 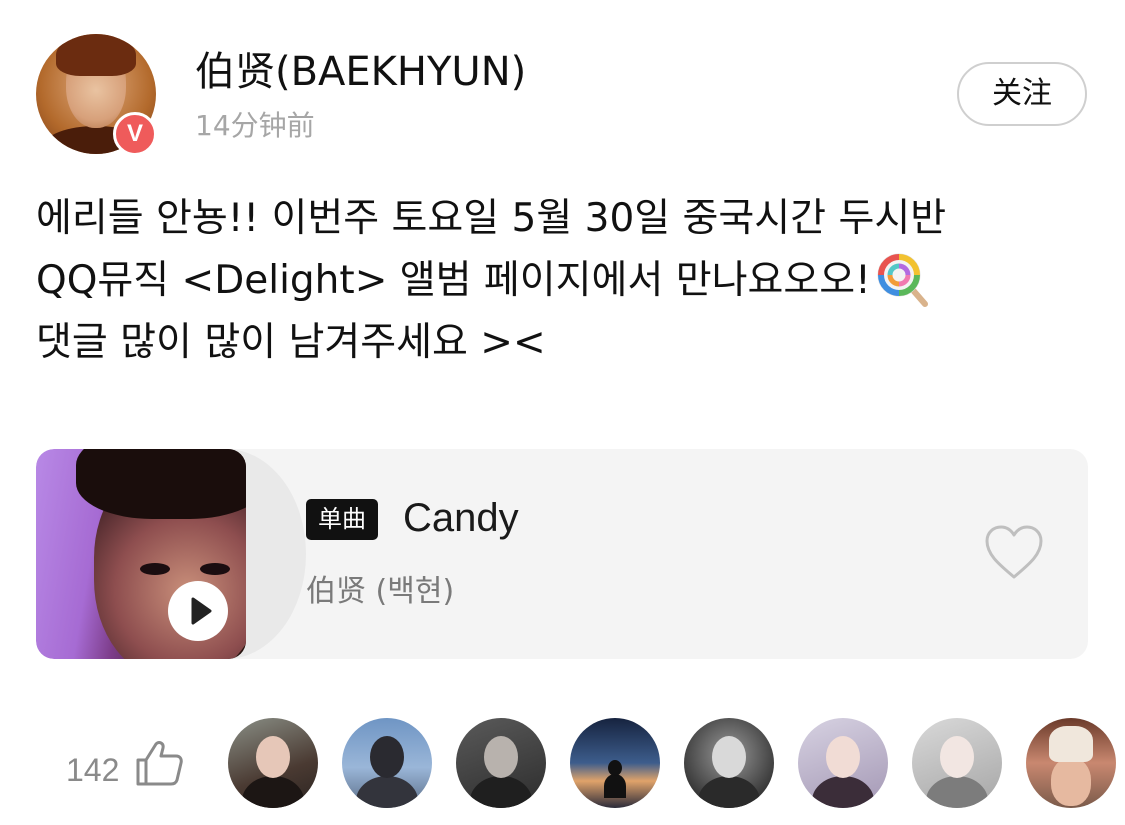 What do you see at coordinates (159, 763) in the screenshot?
I see `thumbs-up-icon` at bounding box center [159, 763].